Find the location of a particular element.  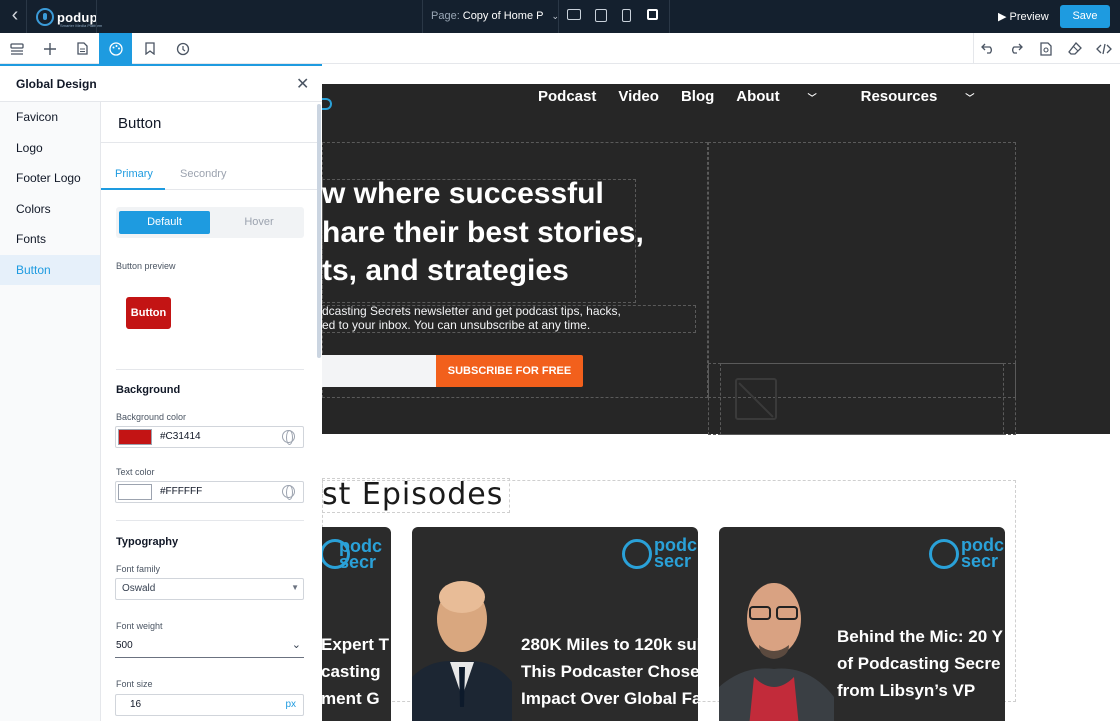

button-preview: Button is located at coordinates (148, 313).